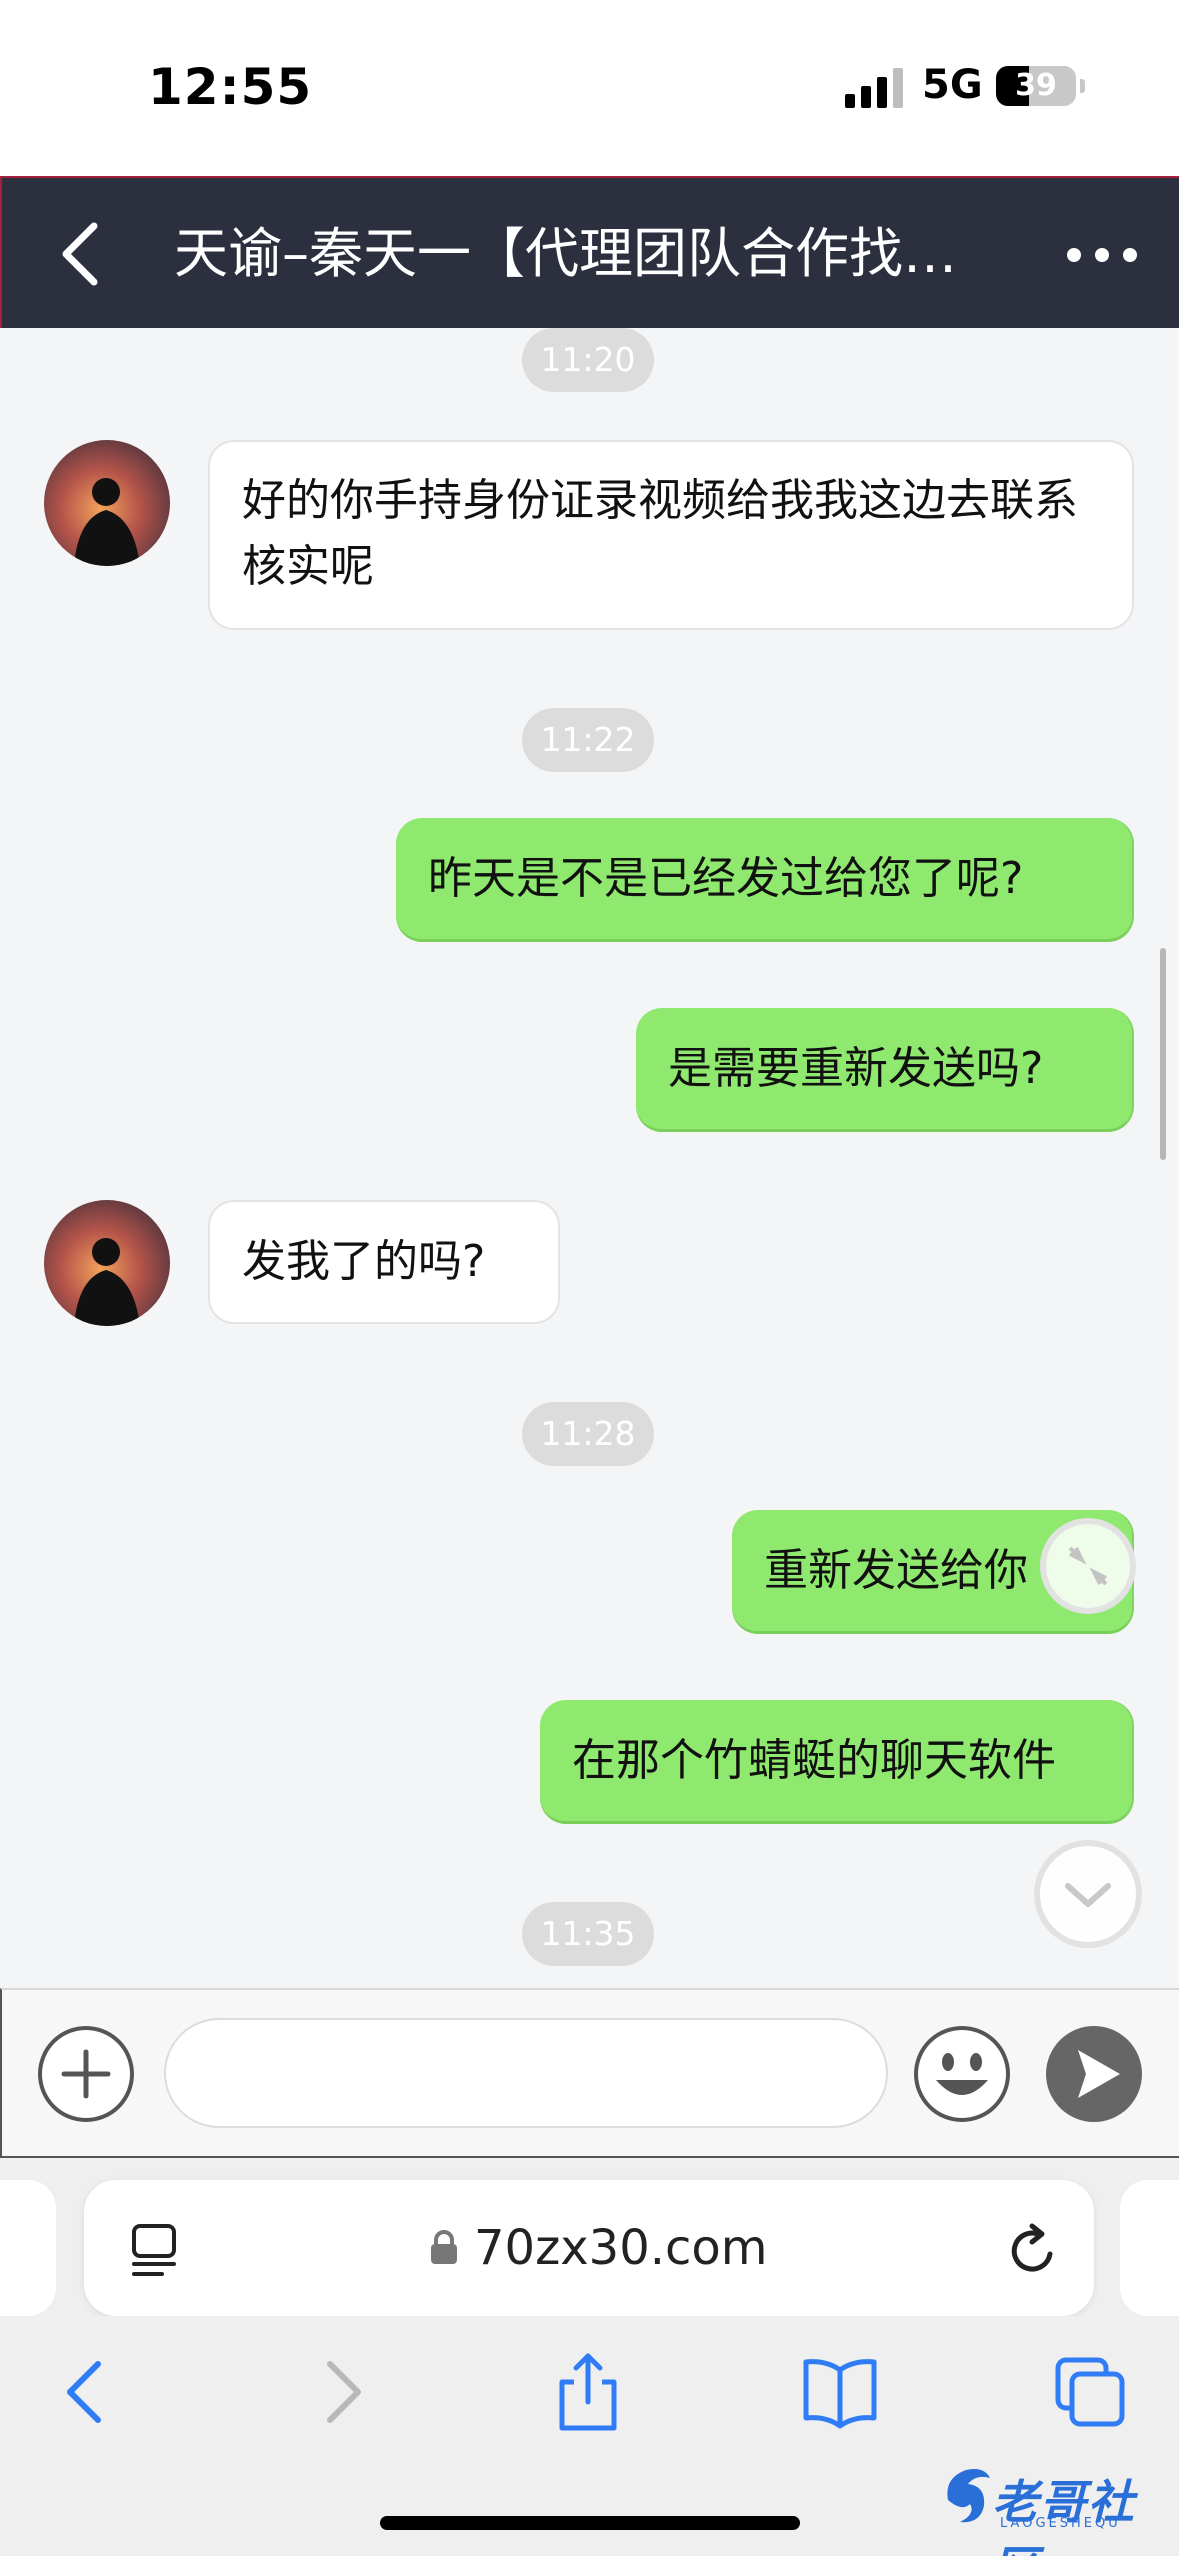  I want to click on scroll-down-button, so click(1088, 1894).